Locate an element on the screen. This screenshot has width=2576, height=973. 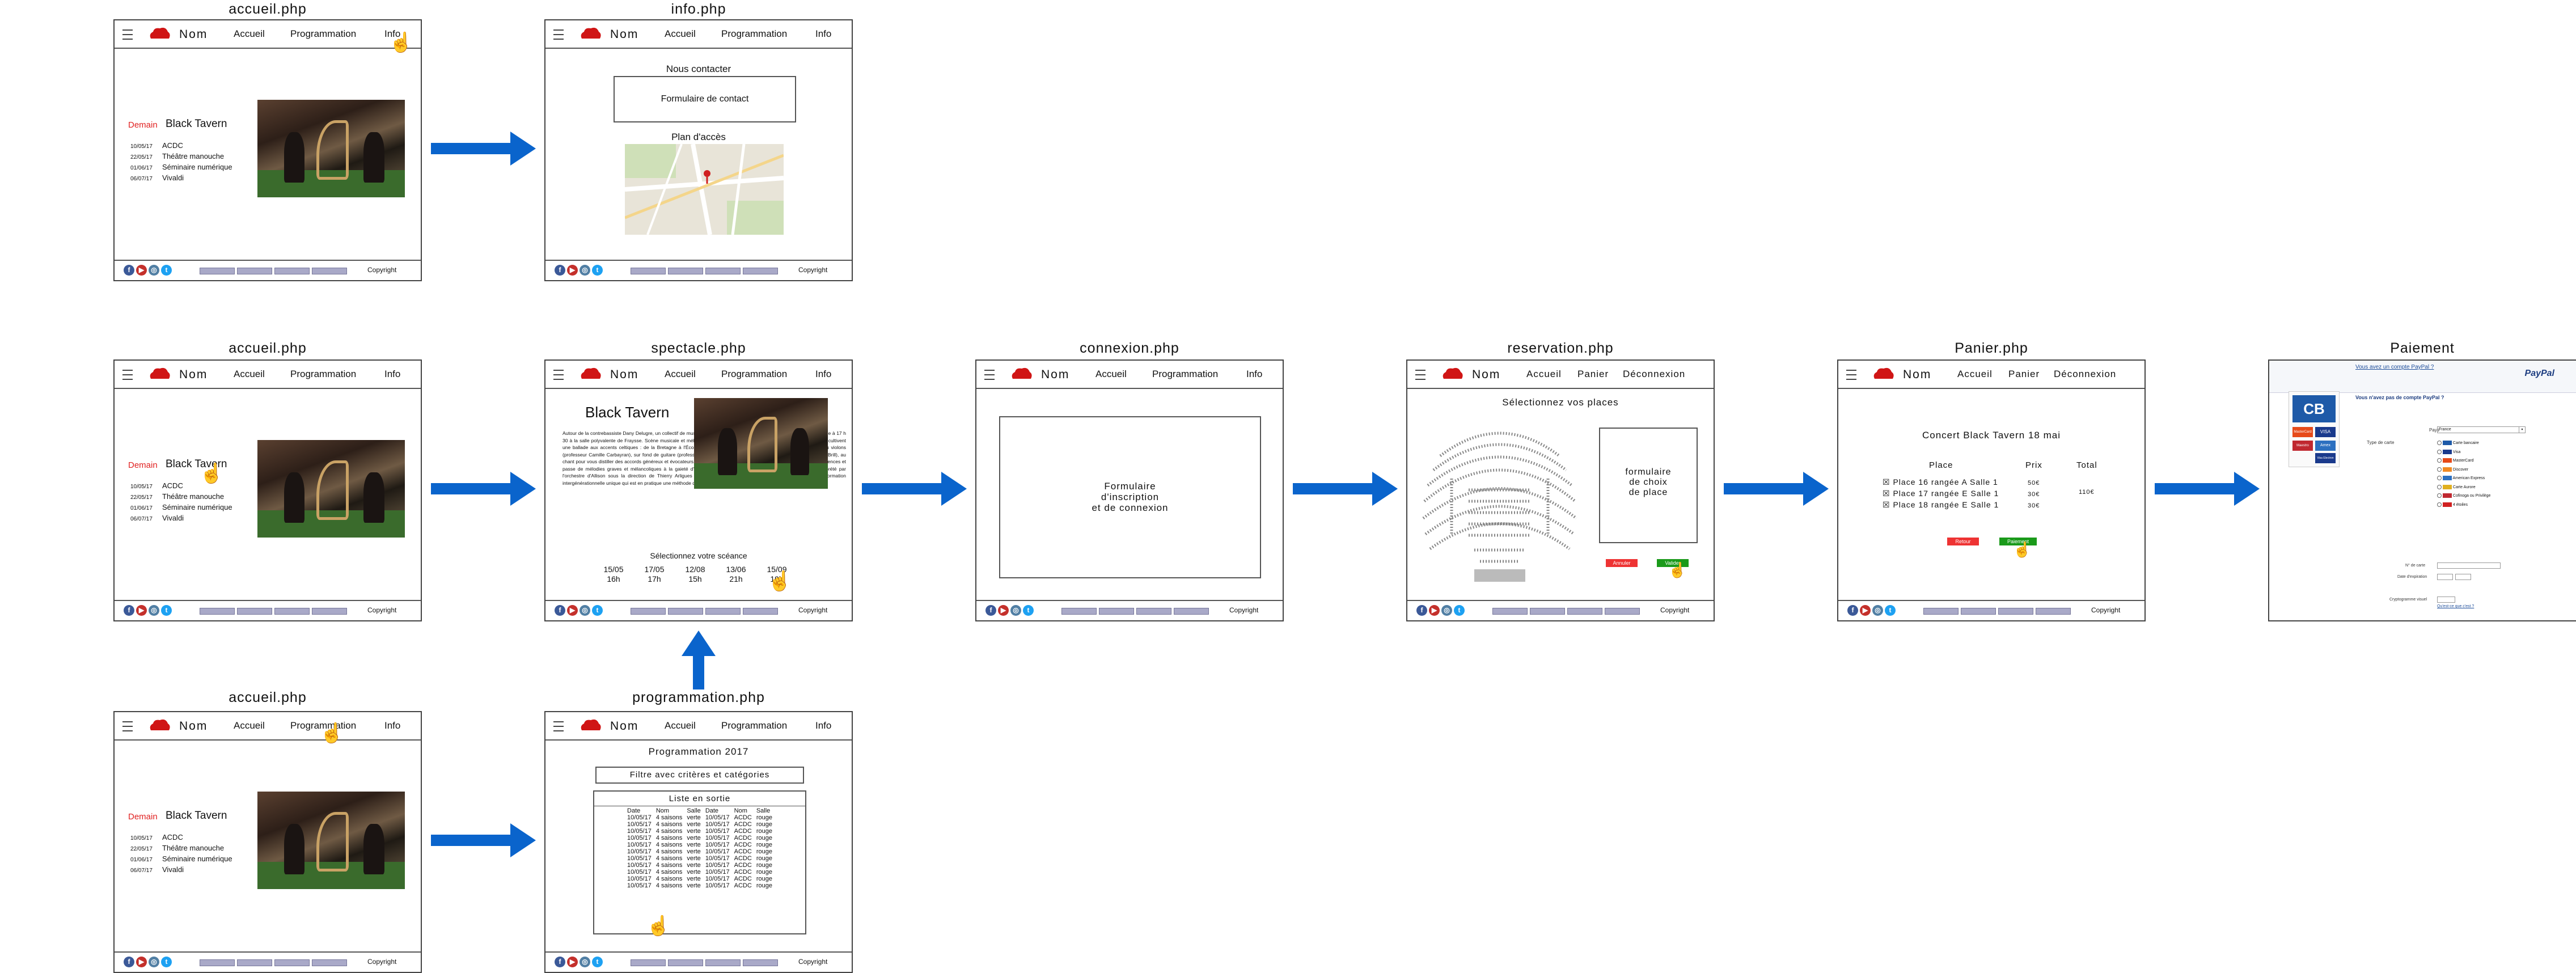
cvv-input is located at coordinates (2446, 600).